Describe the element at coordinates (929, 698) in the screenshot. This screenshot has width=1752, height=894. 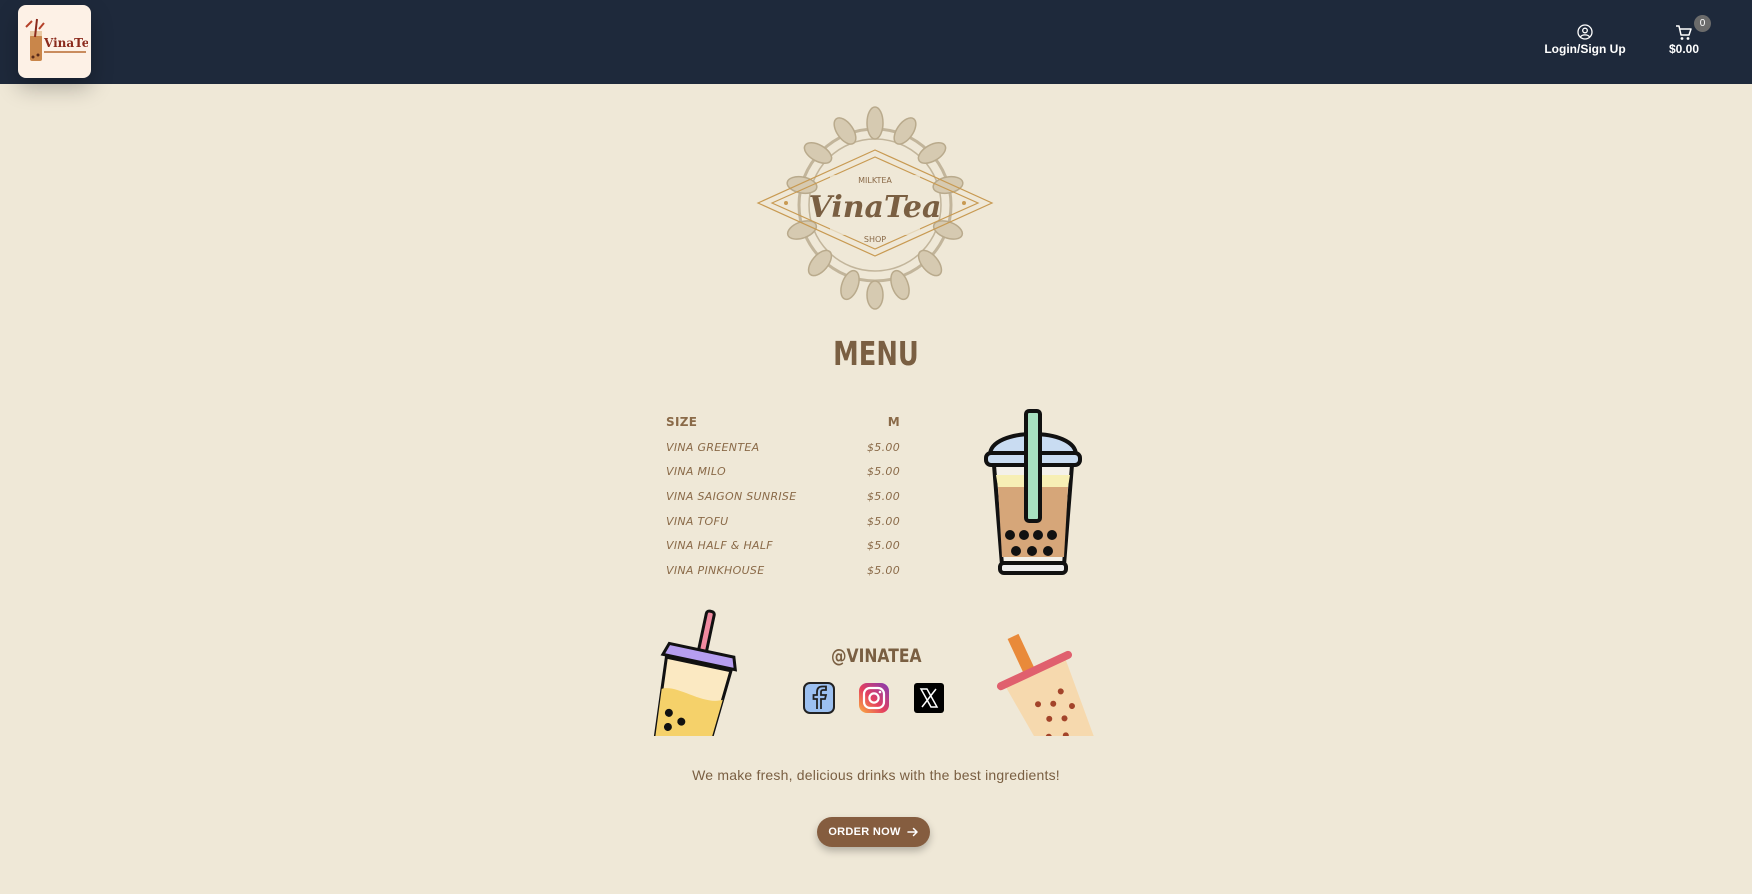
I see `x-icon` at that location.